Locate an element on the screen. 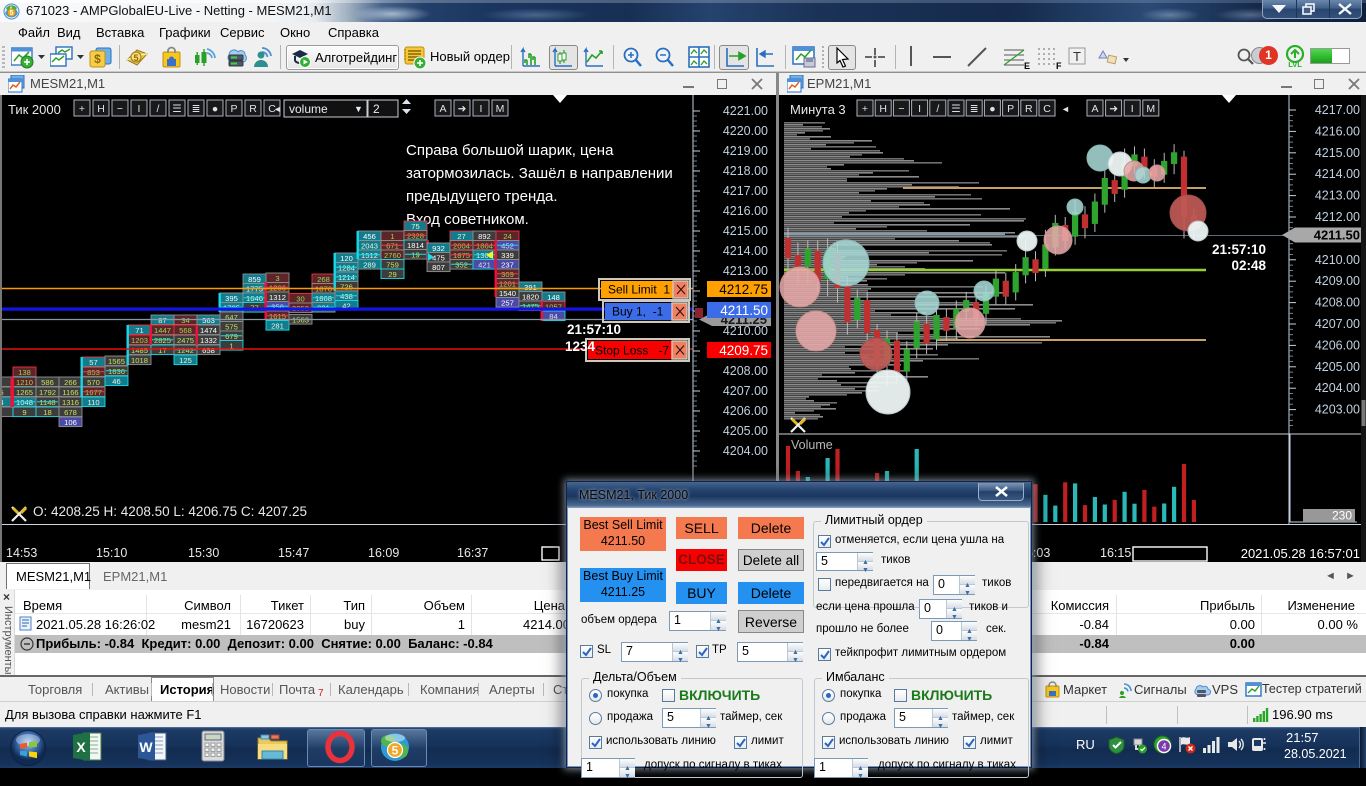 The height and width of the screenshot is (786, 1366). svg-text: 27 is located at coordinates (461, 236).